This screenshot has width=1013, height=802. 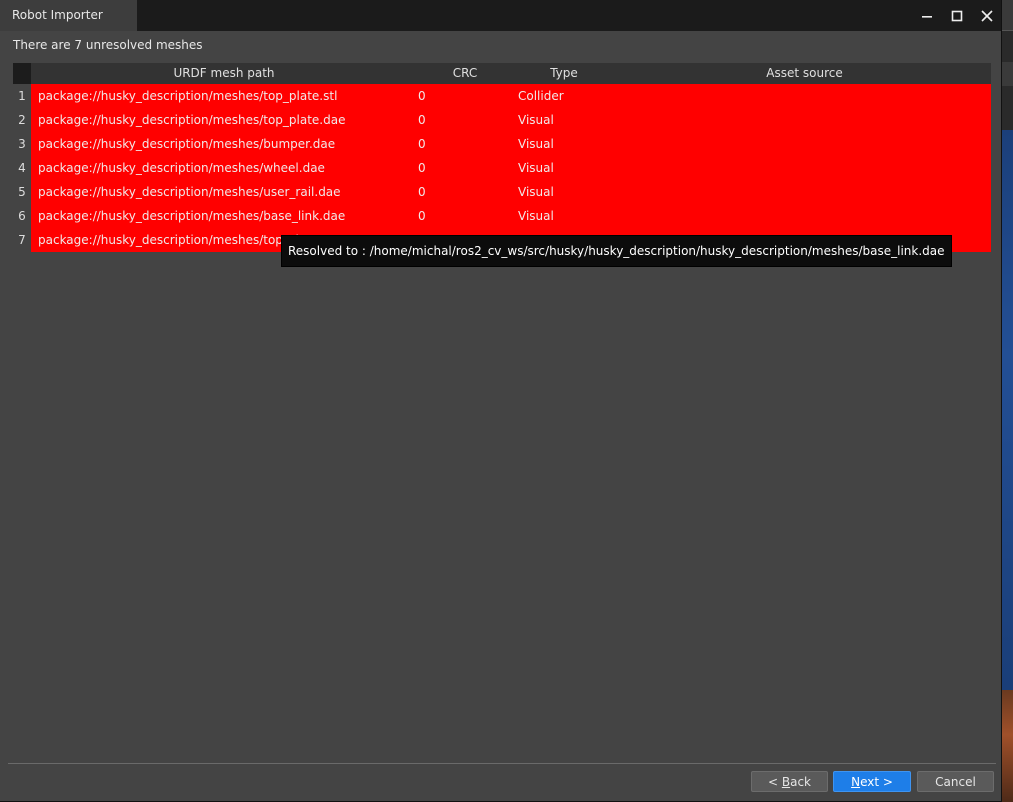 I want to click on maximize-button, so click(x=957, y=15).